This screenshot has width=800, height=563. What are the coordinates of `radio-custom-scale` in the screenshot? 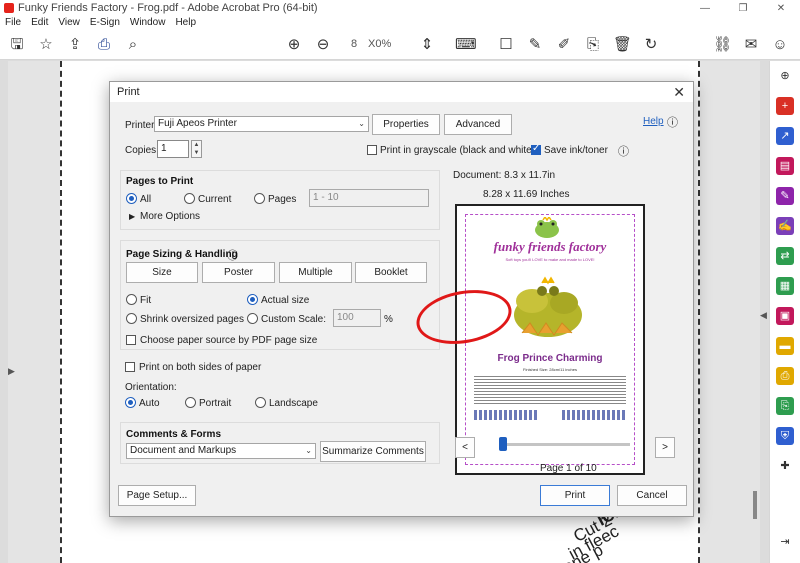 It's located at (252, 318).